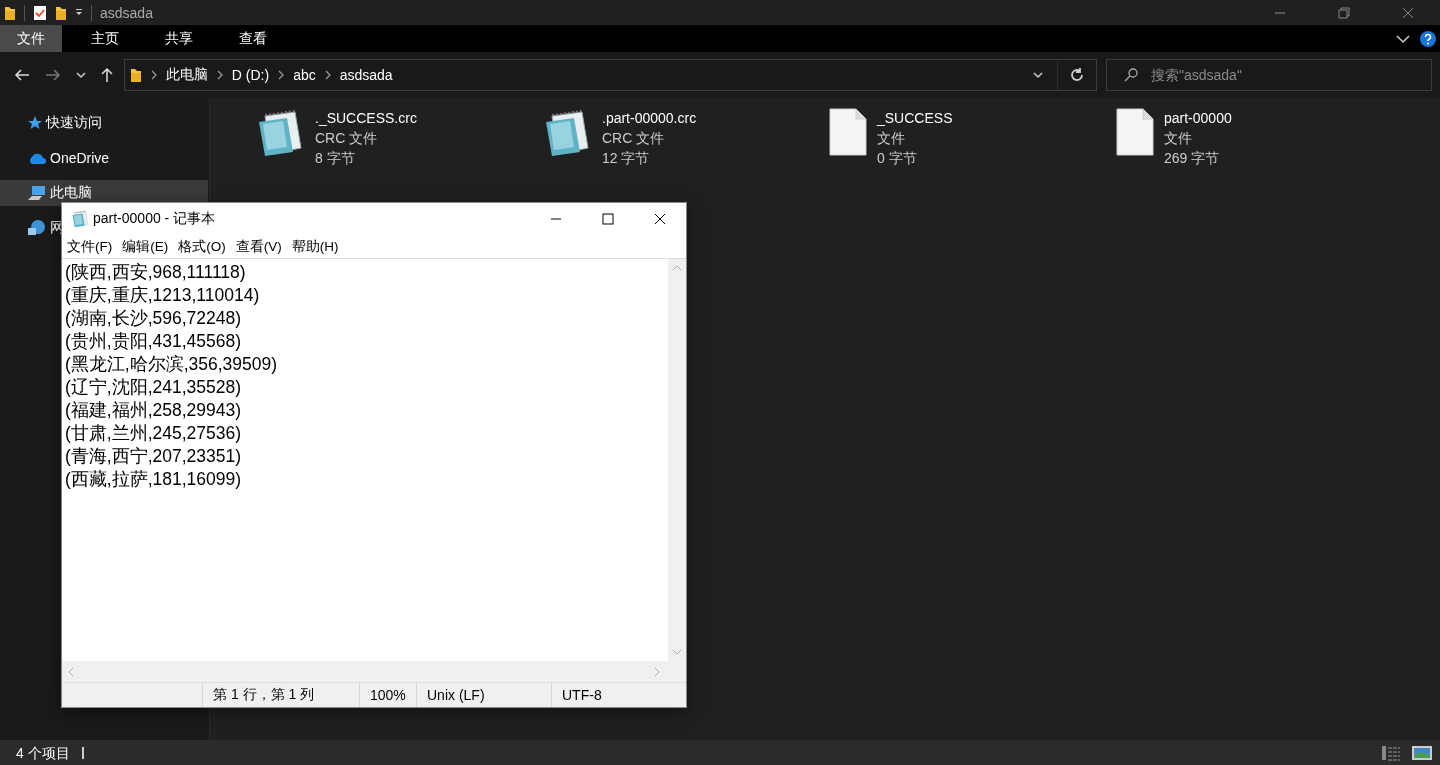 The image size is (1440, 765). What do you see at coordinates (154, 456) in the screenshot?
I see `text-line: (青海,西宁,207,23351)` at bounding box center [154, 456].